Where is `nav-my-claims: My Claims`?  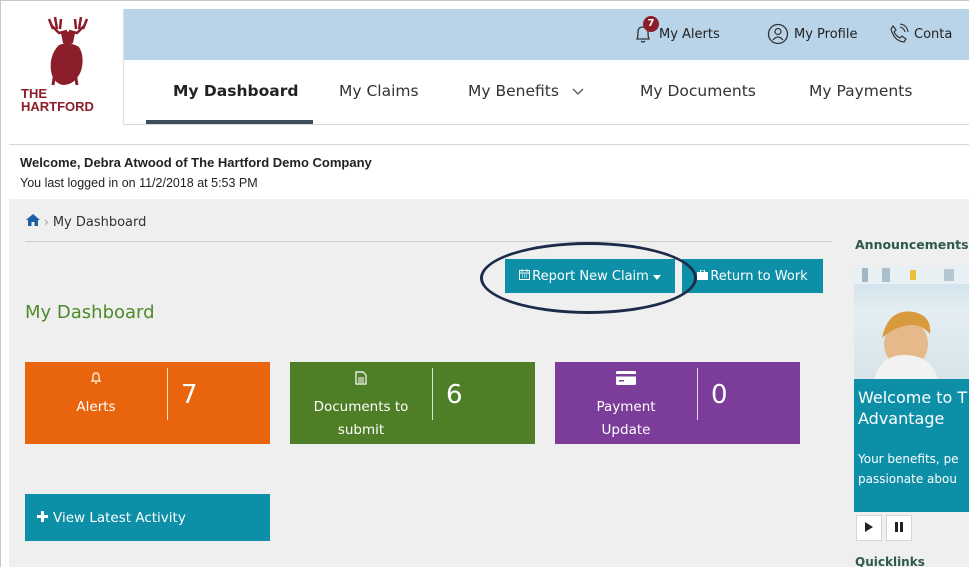 nav-my-claims: My Claims is located at coordinates (379, 91).